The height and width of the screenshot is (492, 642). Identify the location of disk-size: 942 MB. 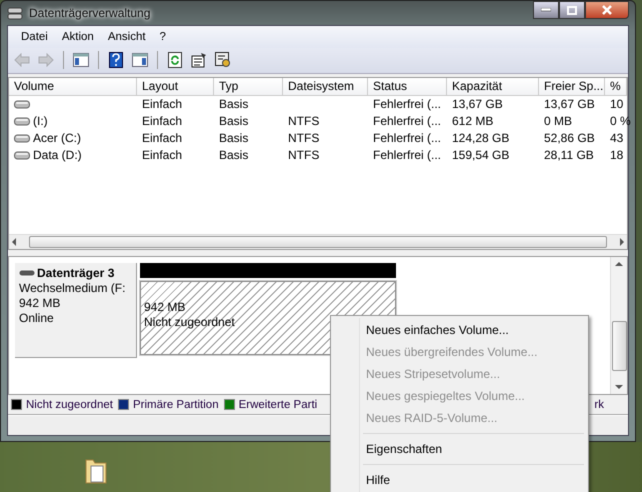
(40, 303).